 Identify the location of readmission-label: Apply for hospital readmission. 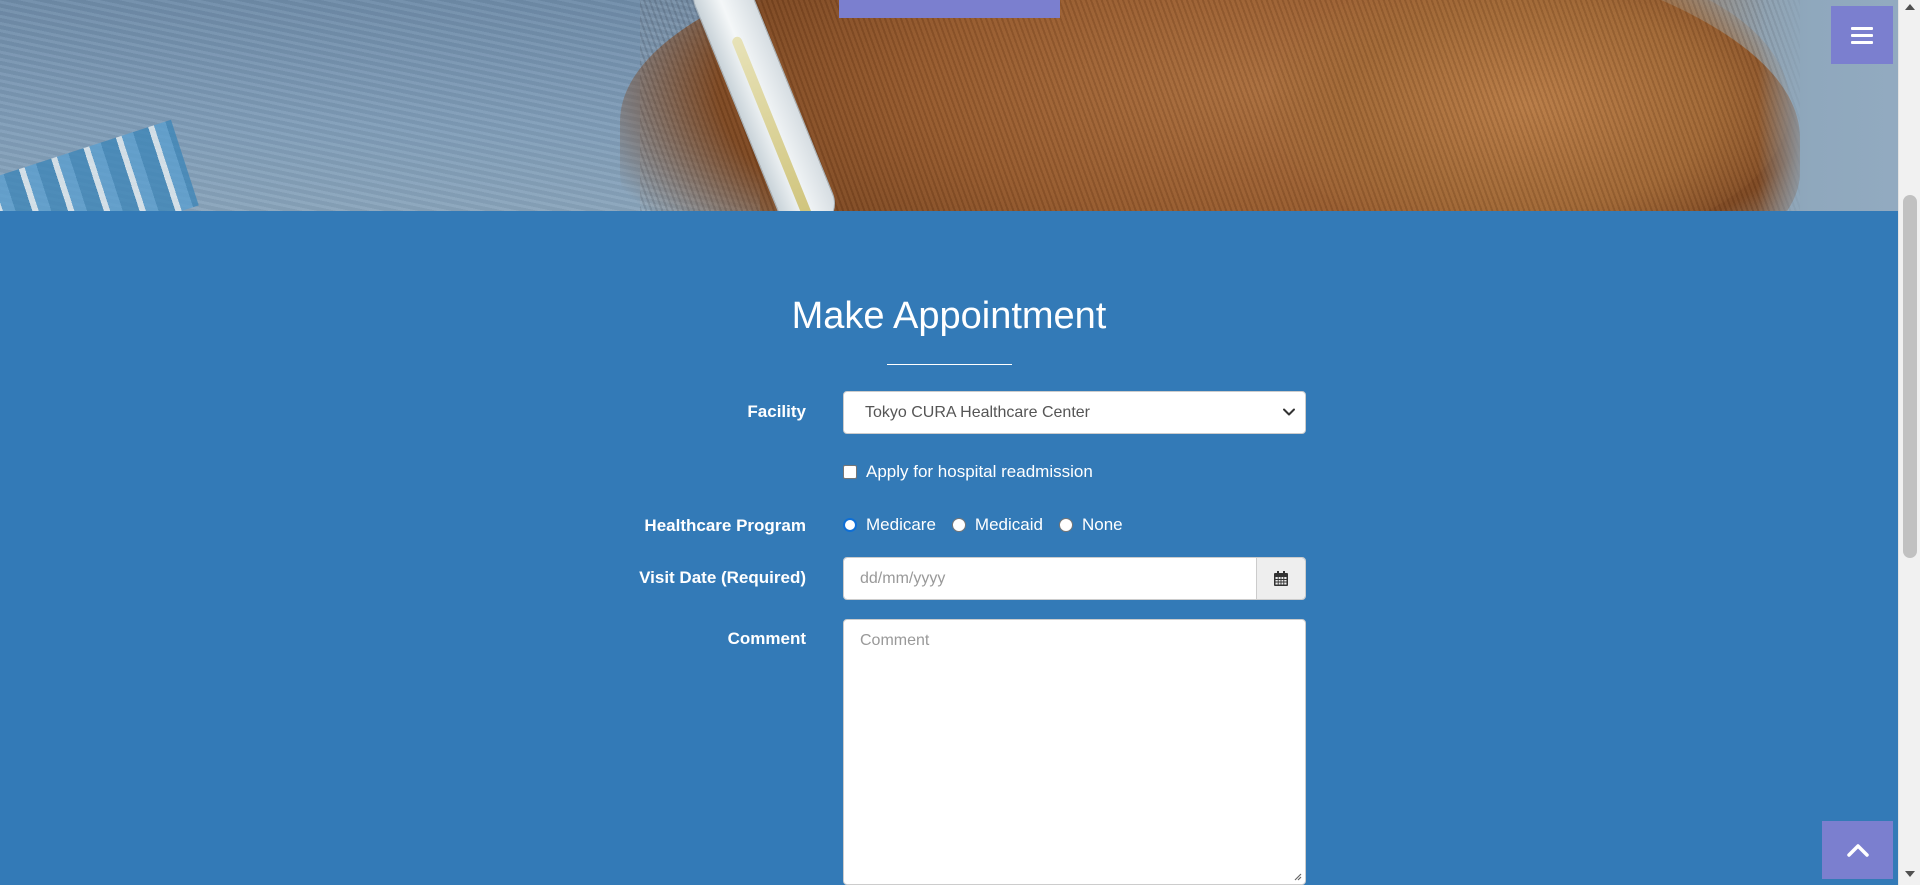
(979, 472).